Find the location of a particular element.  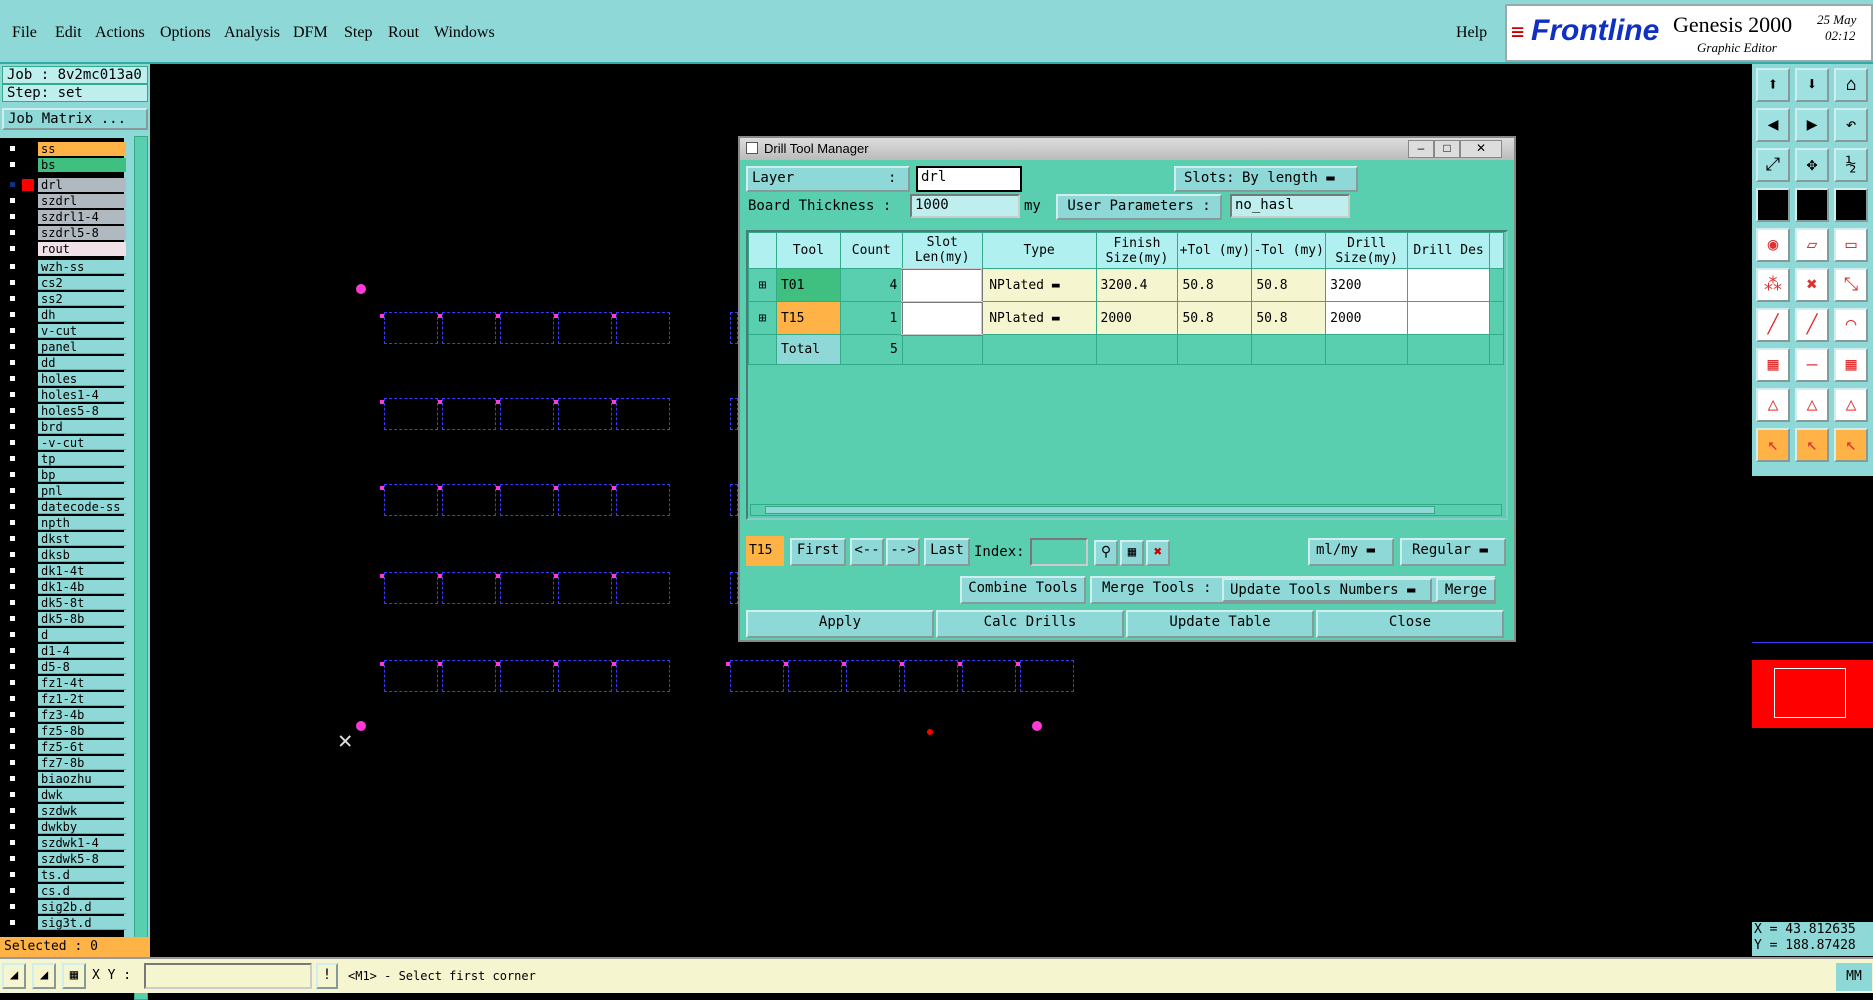

table-horizontal-scrollbar is located at coordinates (1126, 510).